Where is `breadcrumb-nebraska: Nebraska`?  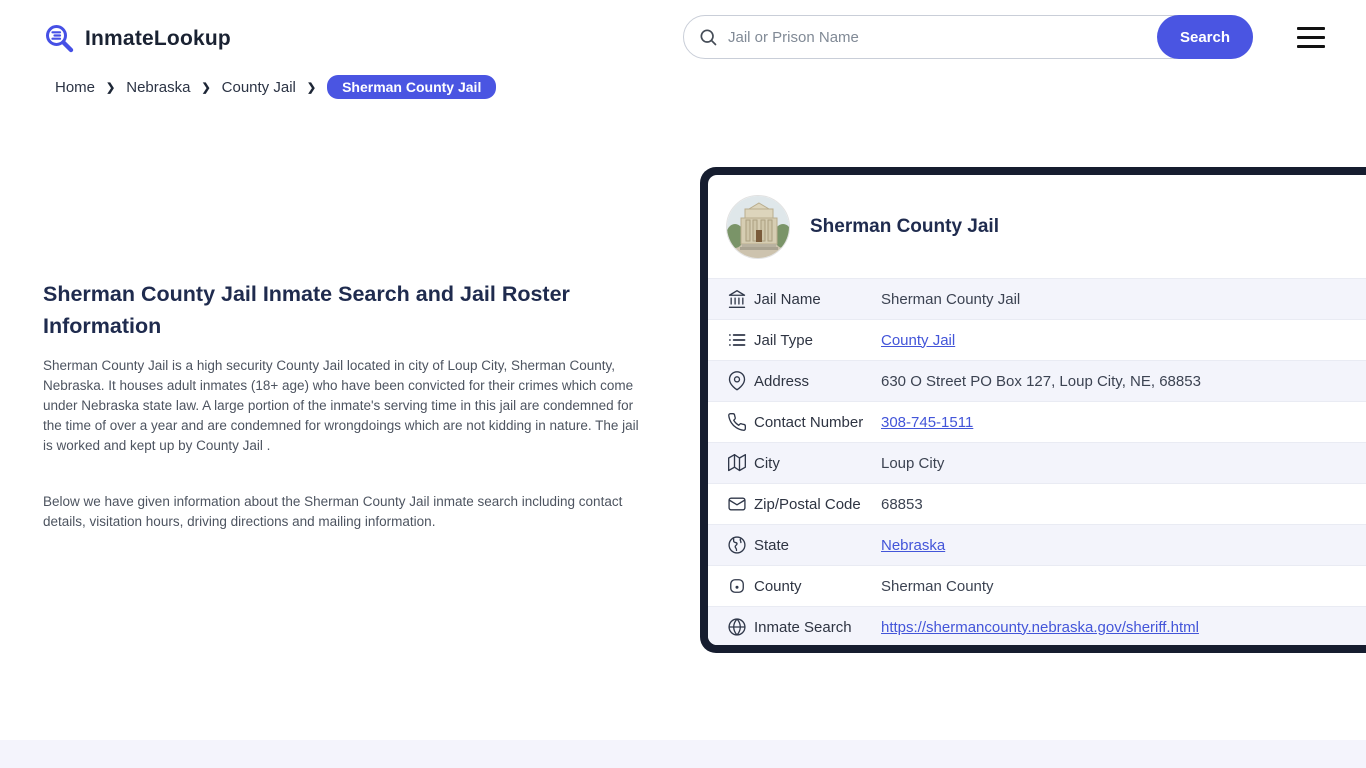 breadcrumb-nebraska: Nebraska is located at coordinates (158, 87).